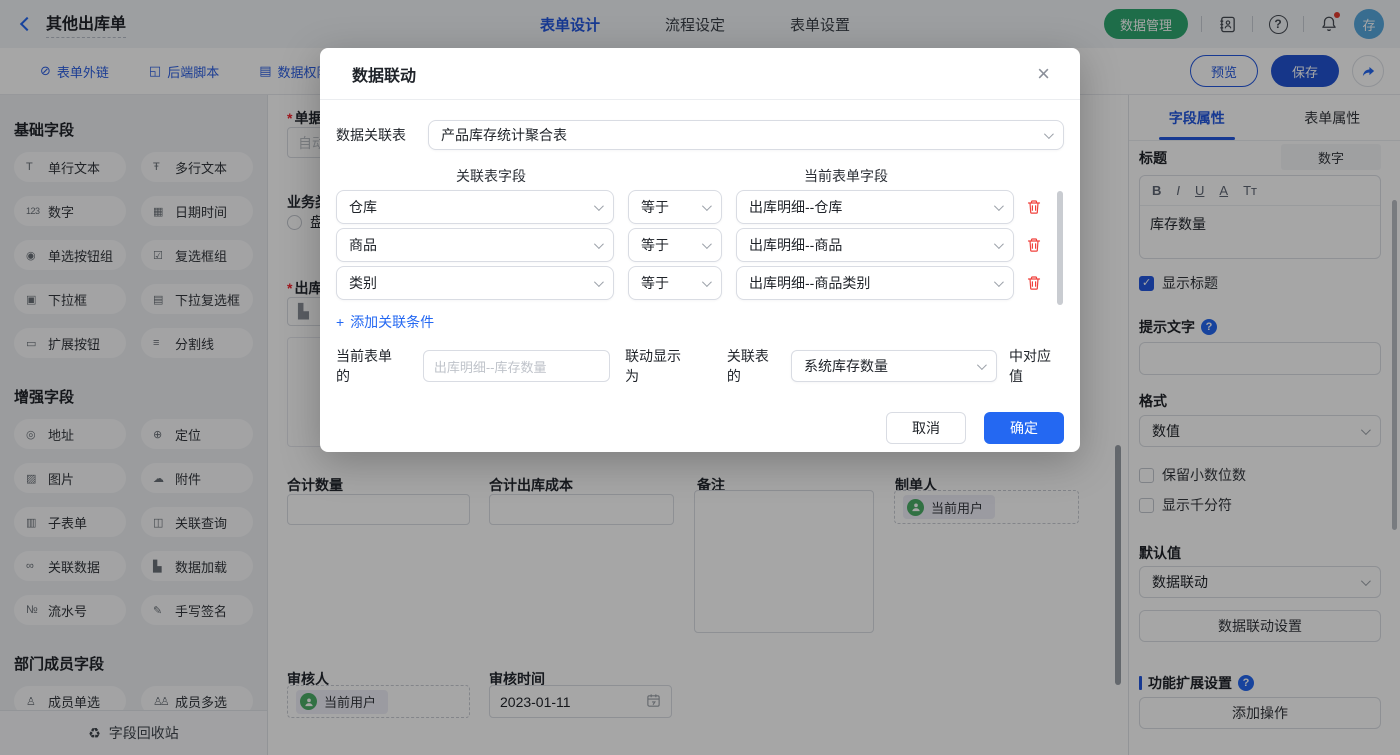  Describe the element at coordinates (475, 207) in the screenshot. I see `related-field-select: 仓库` at that location.